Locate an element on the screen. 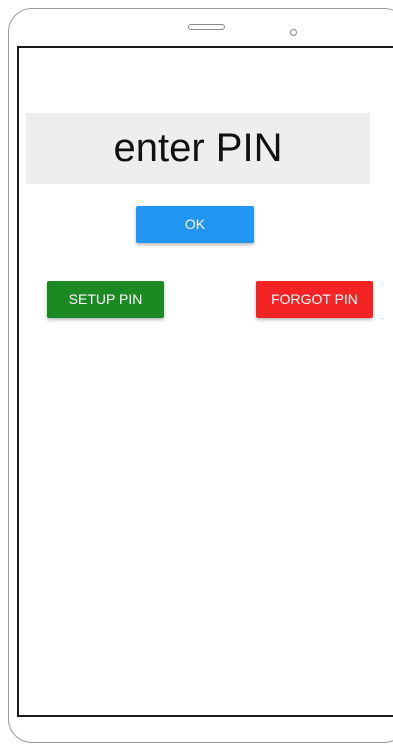 The width and height of the screenshot is (393, 747). speaker-grille is located at coordinates (206, 27).